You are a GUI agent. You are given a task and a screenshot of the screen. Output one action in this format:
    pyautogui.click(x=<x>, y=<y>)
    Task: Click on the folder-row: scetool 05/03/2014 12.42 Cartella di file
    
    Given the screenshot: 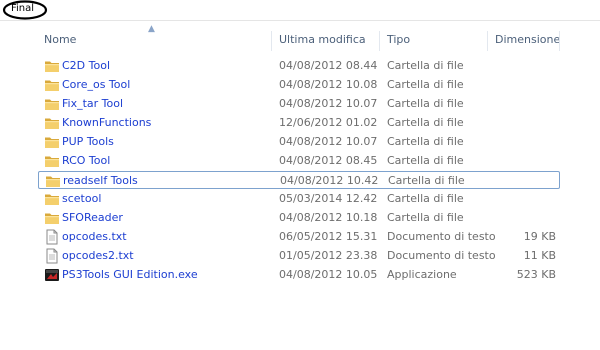 What is the action you would take?
    pyautogui.click(x=299, y=199)
    